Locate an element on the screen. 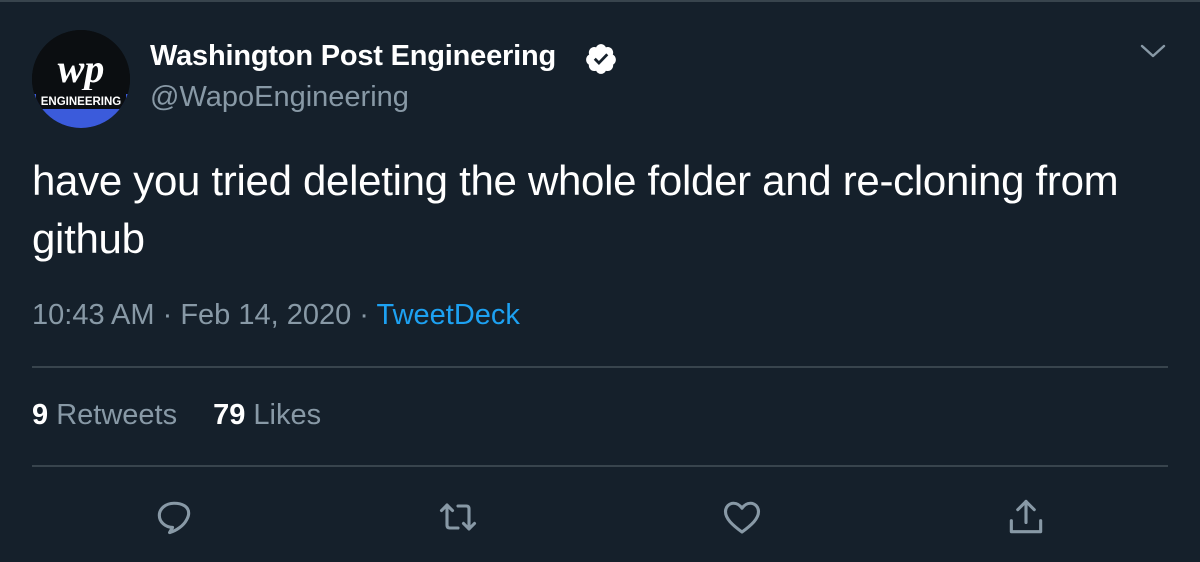 This screenshot has width=1200, height=562. chevron-down-icon is located at coordinates (1153, 51).